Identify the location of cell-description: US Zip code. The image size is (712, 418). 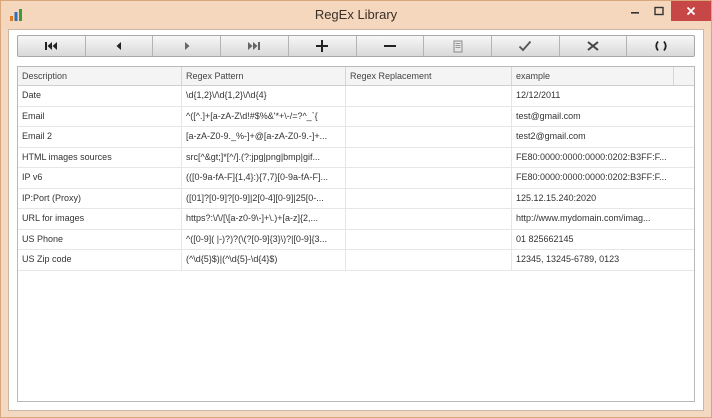
(100, 260).